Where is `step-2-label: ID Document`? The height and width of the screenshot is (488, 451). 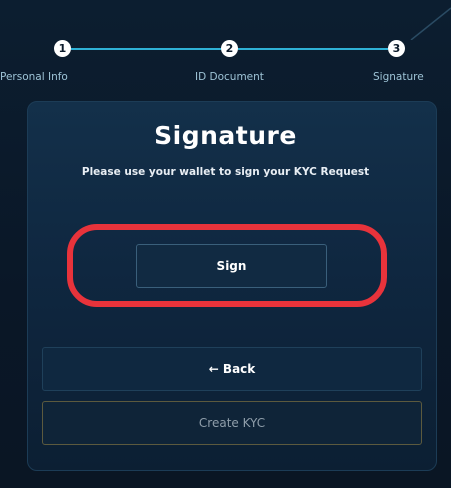
step-2-label: ID Document is located at coordinates (229, 77).